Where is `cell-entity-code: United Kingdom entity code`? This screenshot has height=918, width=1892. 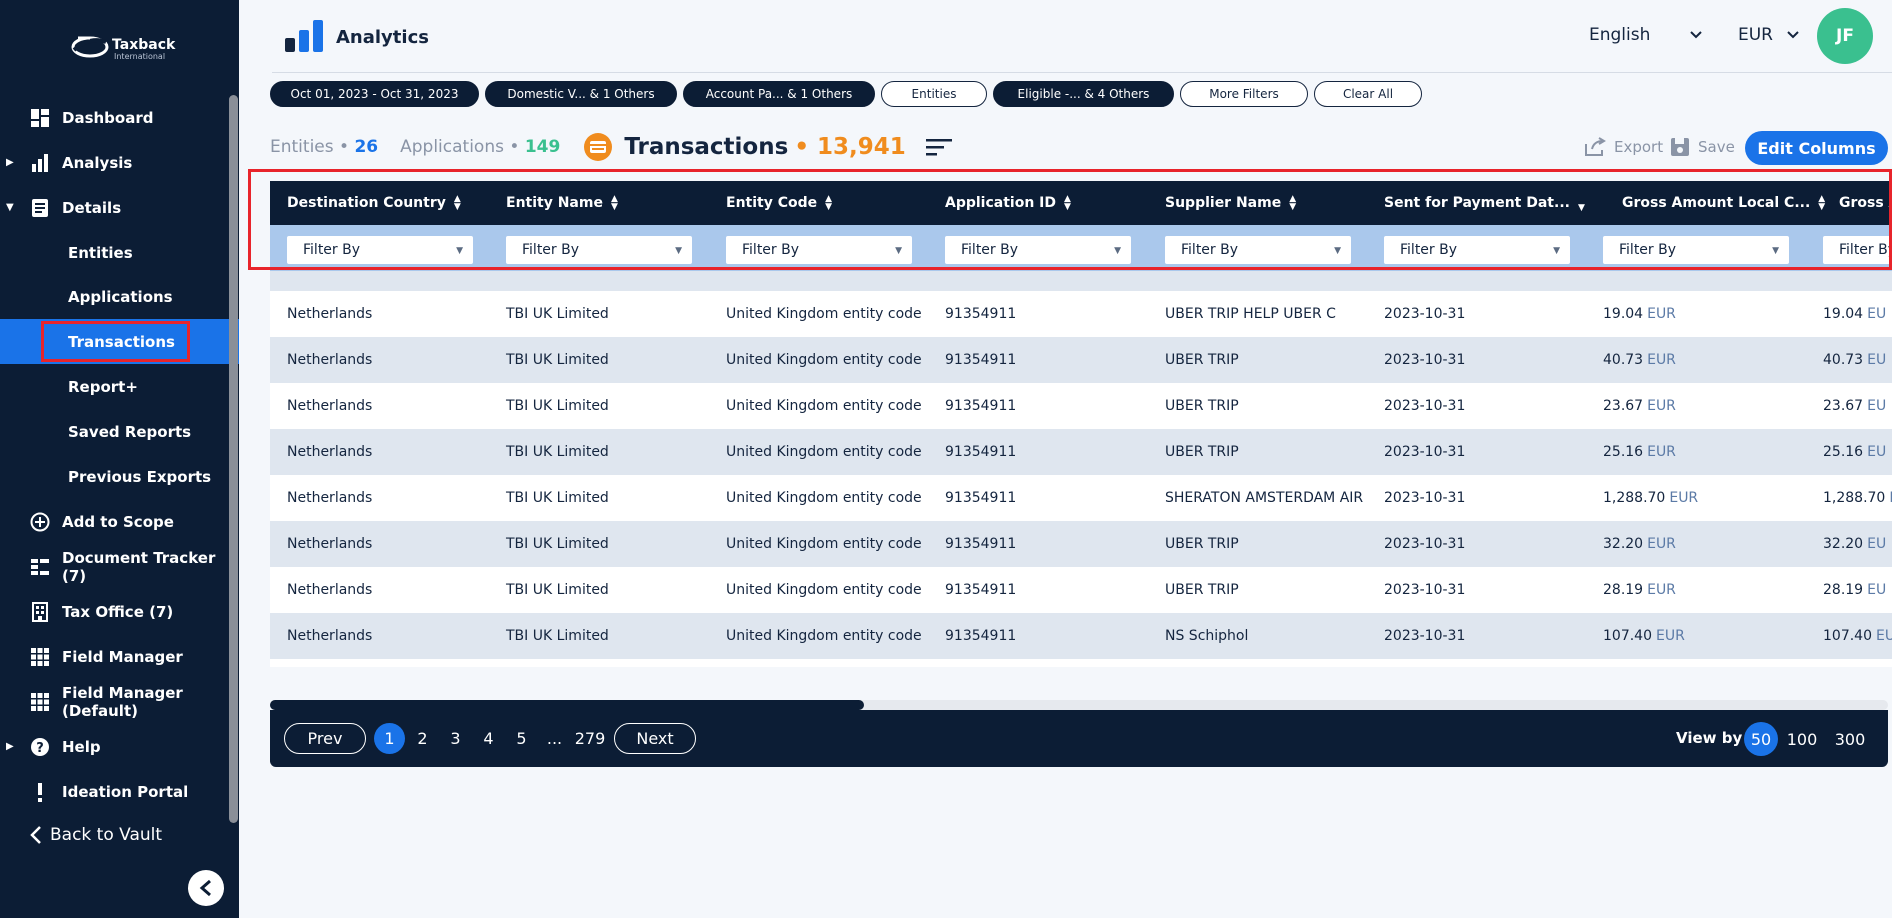
cell-entity-code: United Kingdom entity code is located at coordinates (824, 452).